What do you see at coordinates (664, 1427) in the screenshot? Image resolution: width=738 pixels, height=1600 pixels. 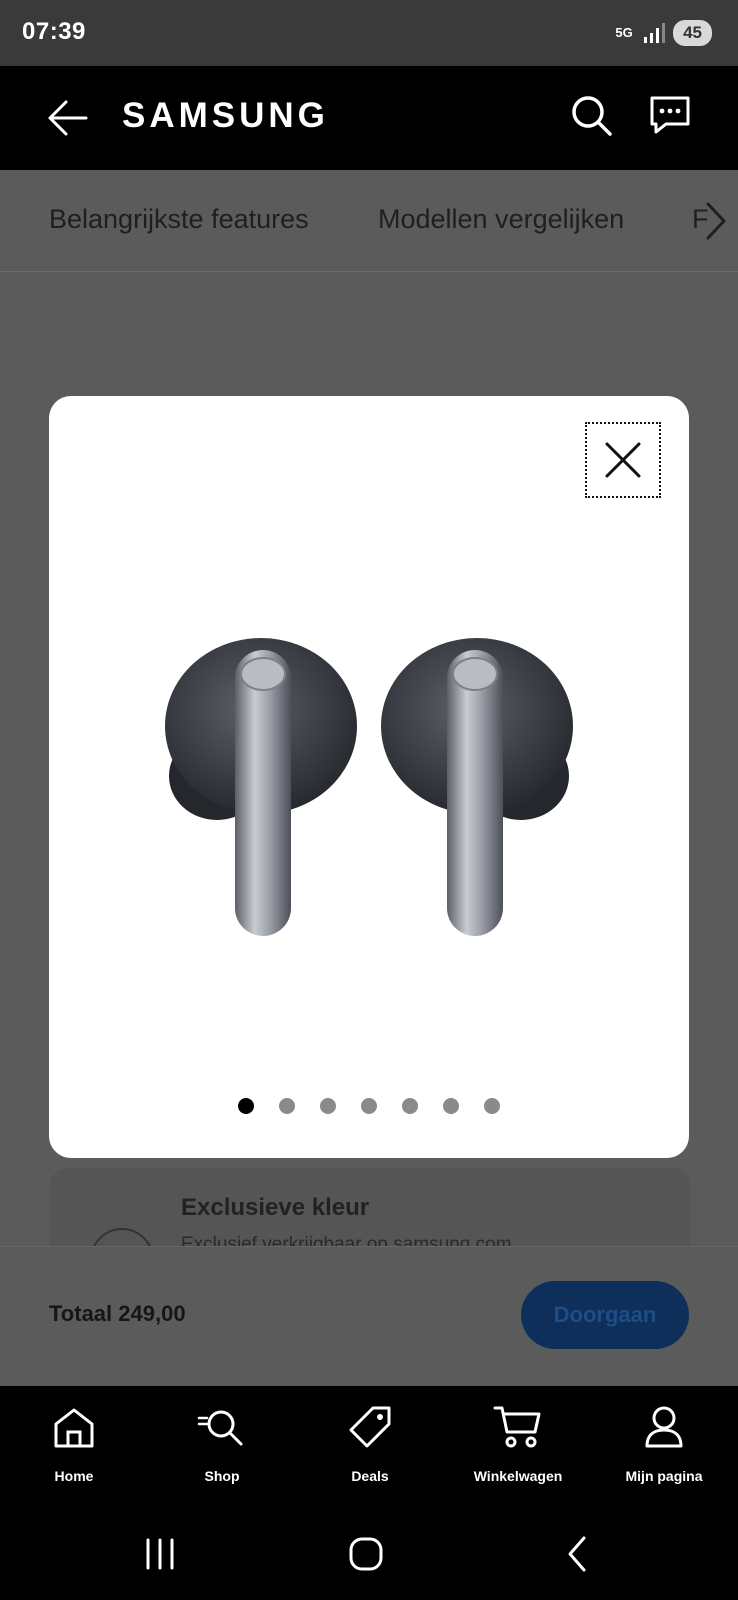 I see `person-icon` at bounding box center [664, 1427].